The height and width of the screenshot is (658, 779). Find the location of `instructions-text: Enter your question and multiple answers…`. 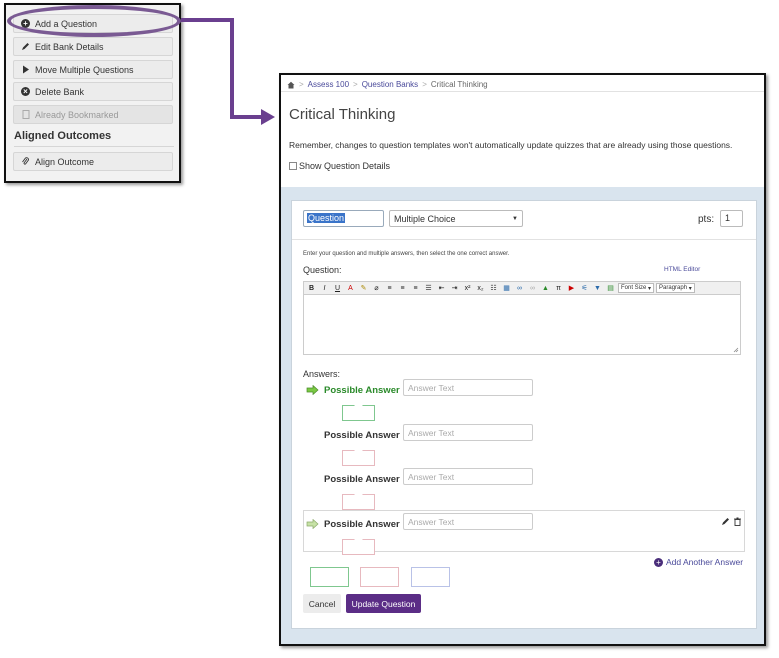

instructions-text: Enter your question and multiple answers… is located at coordinates (406, 254).